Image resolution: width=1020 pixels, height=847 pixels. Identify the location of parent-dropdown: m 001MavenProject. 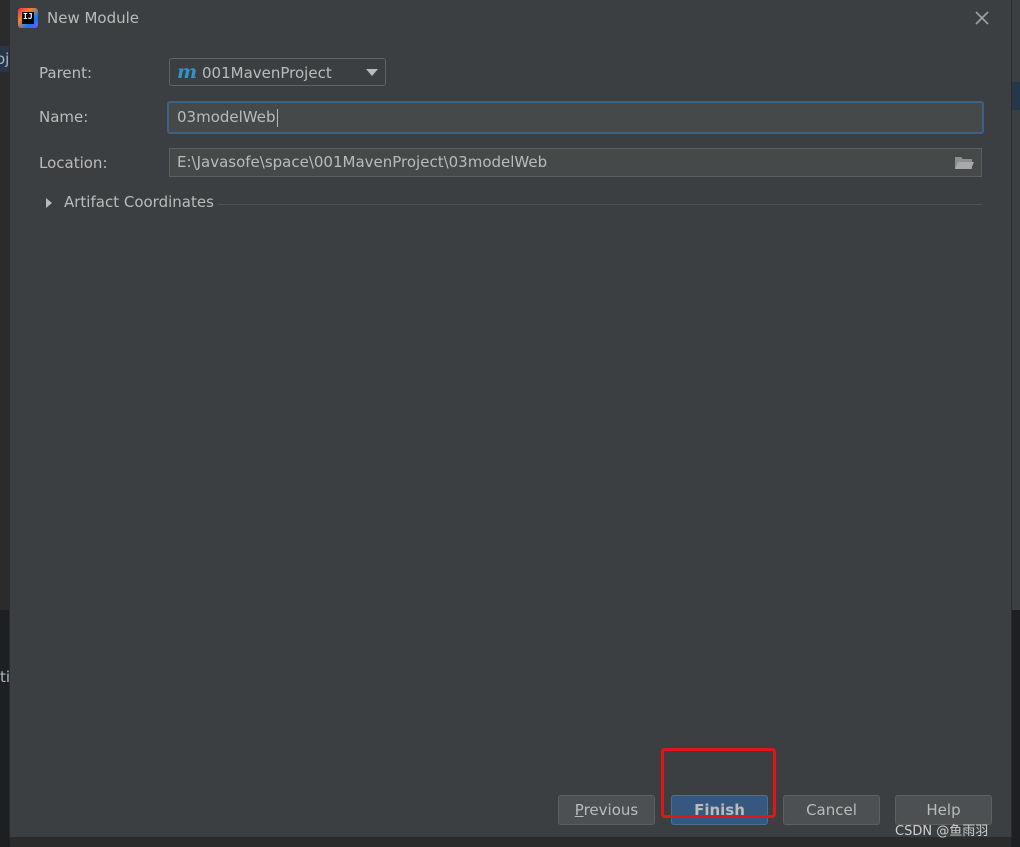
(277, 72).